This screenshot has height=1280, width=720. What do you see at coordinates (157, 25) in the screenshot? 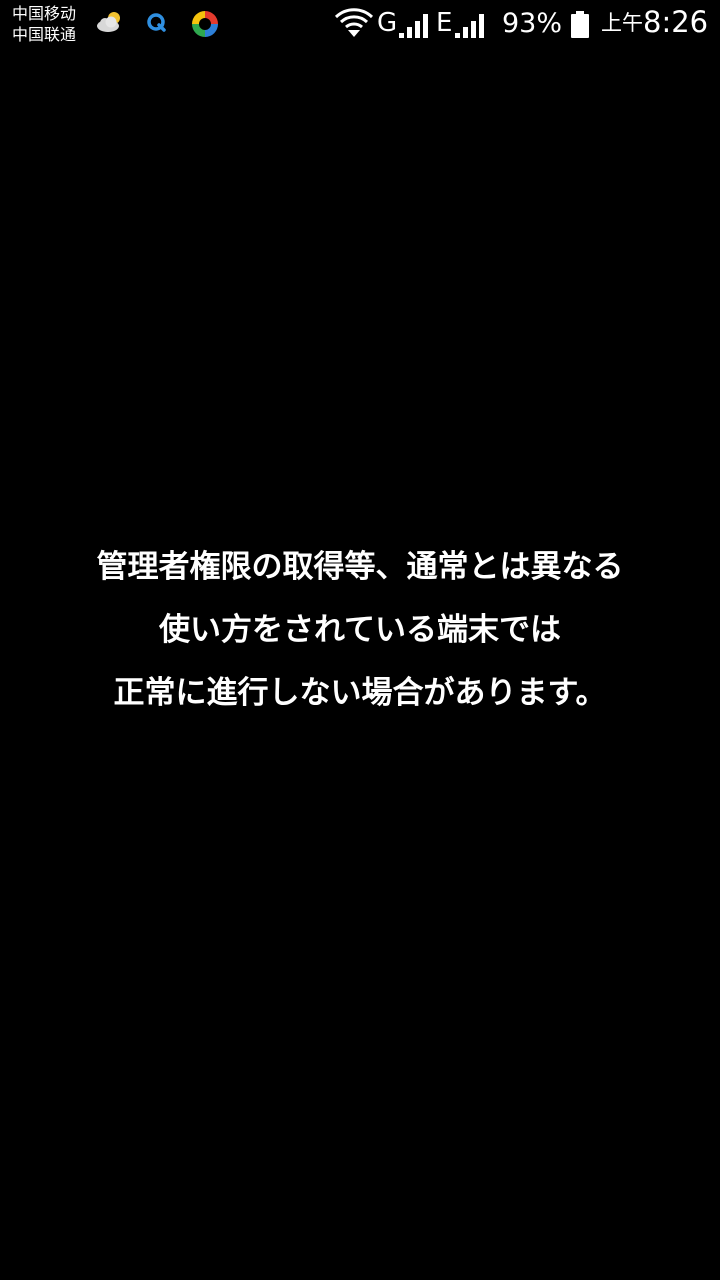
I see `q-app-icon` at bounding box center [157, 25].